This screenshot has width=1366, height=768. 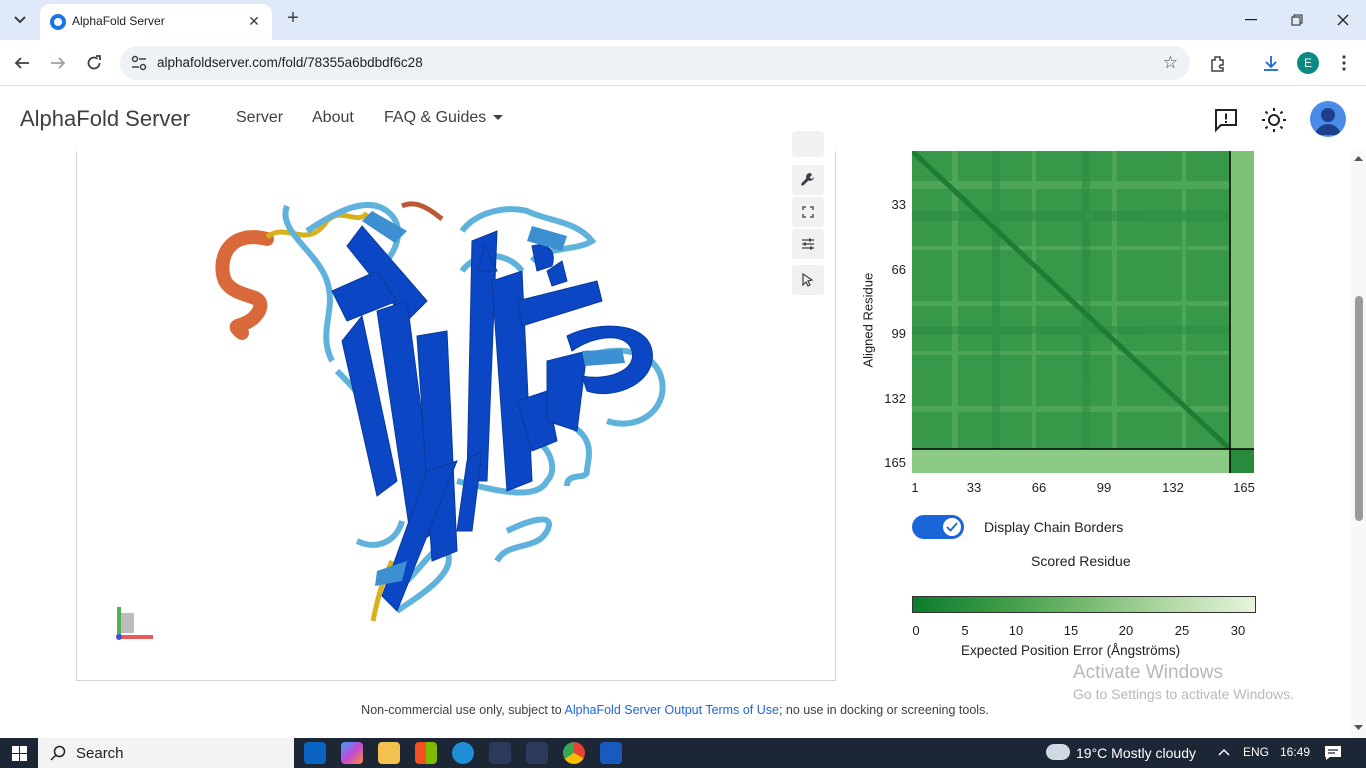 I want to click on pae-x-tick: 99, so click(x=1104, y=487).